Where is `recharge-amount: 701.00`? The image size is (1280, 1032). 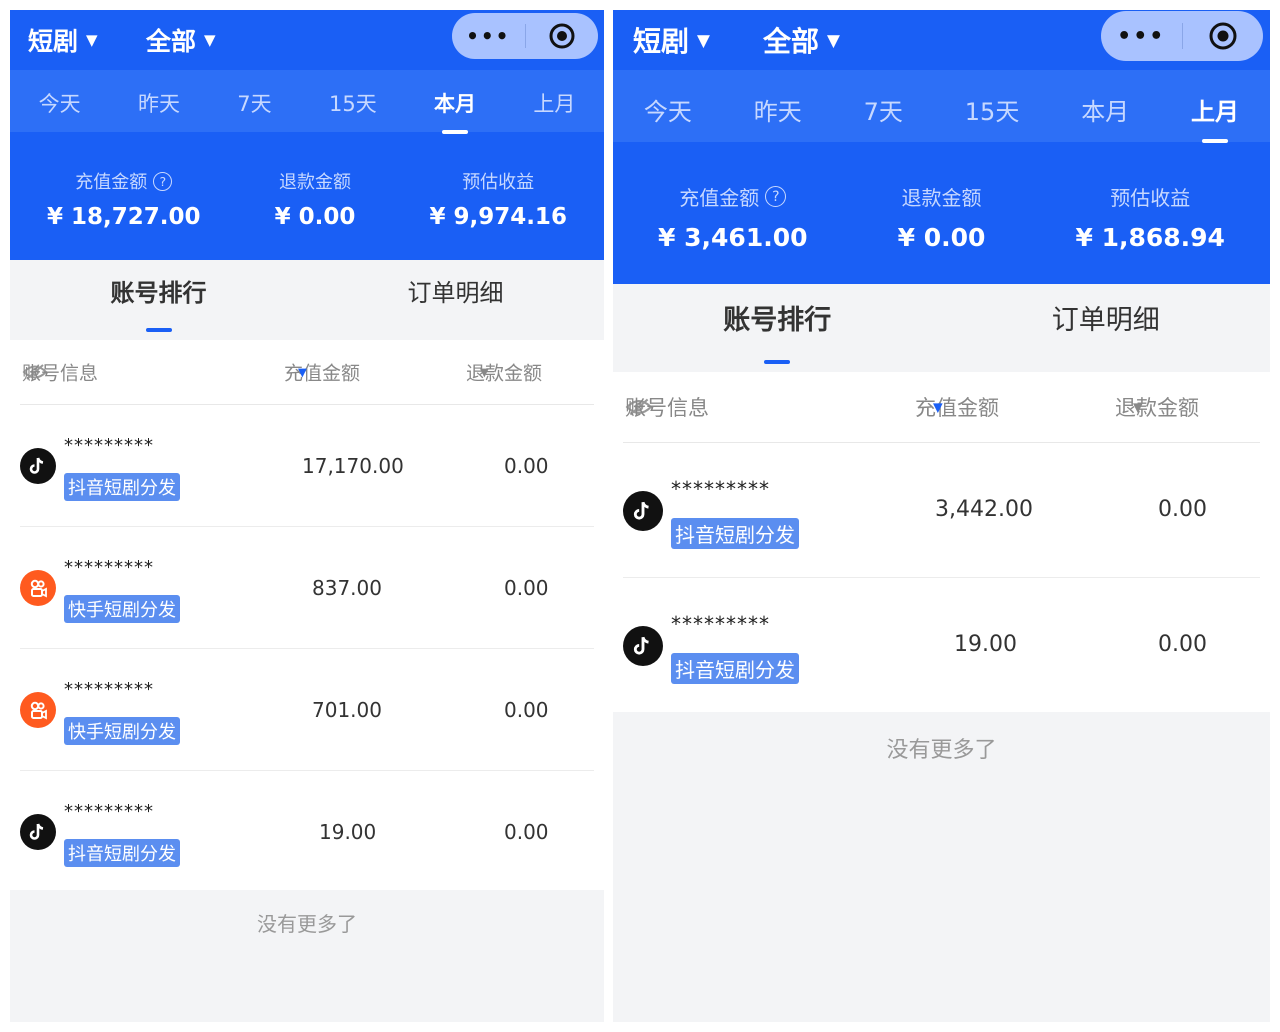
recharge-amount: 701.00 is located at coordinates (347, 710).